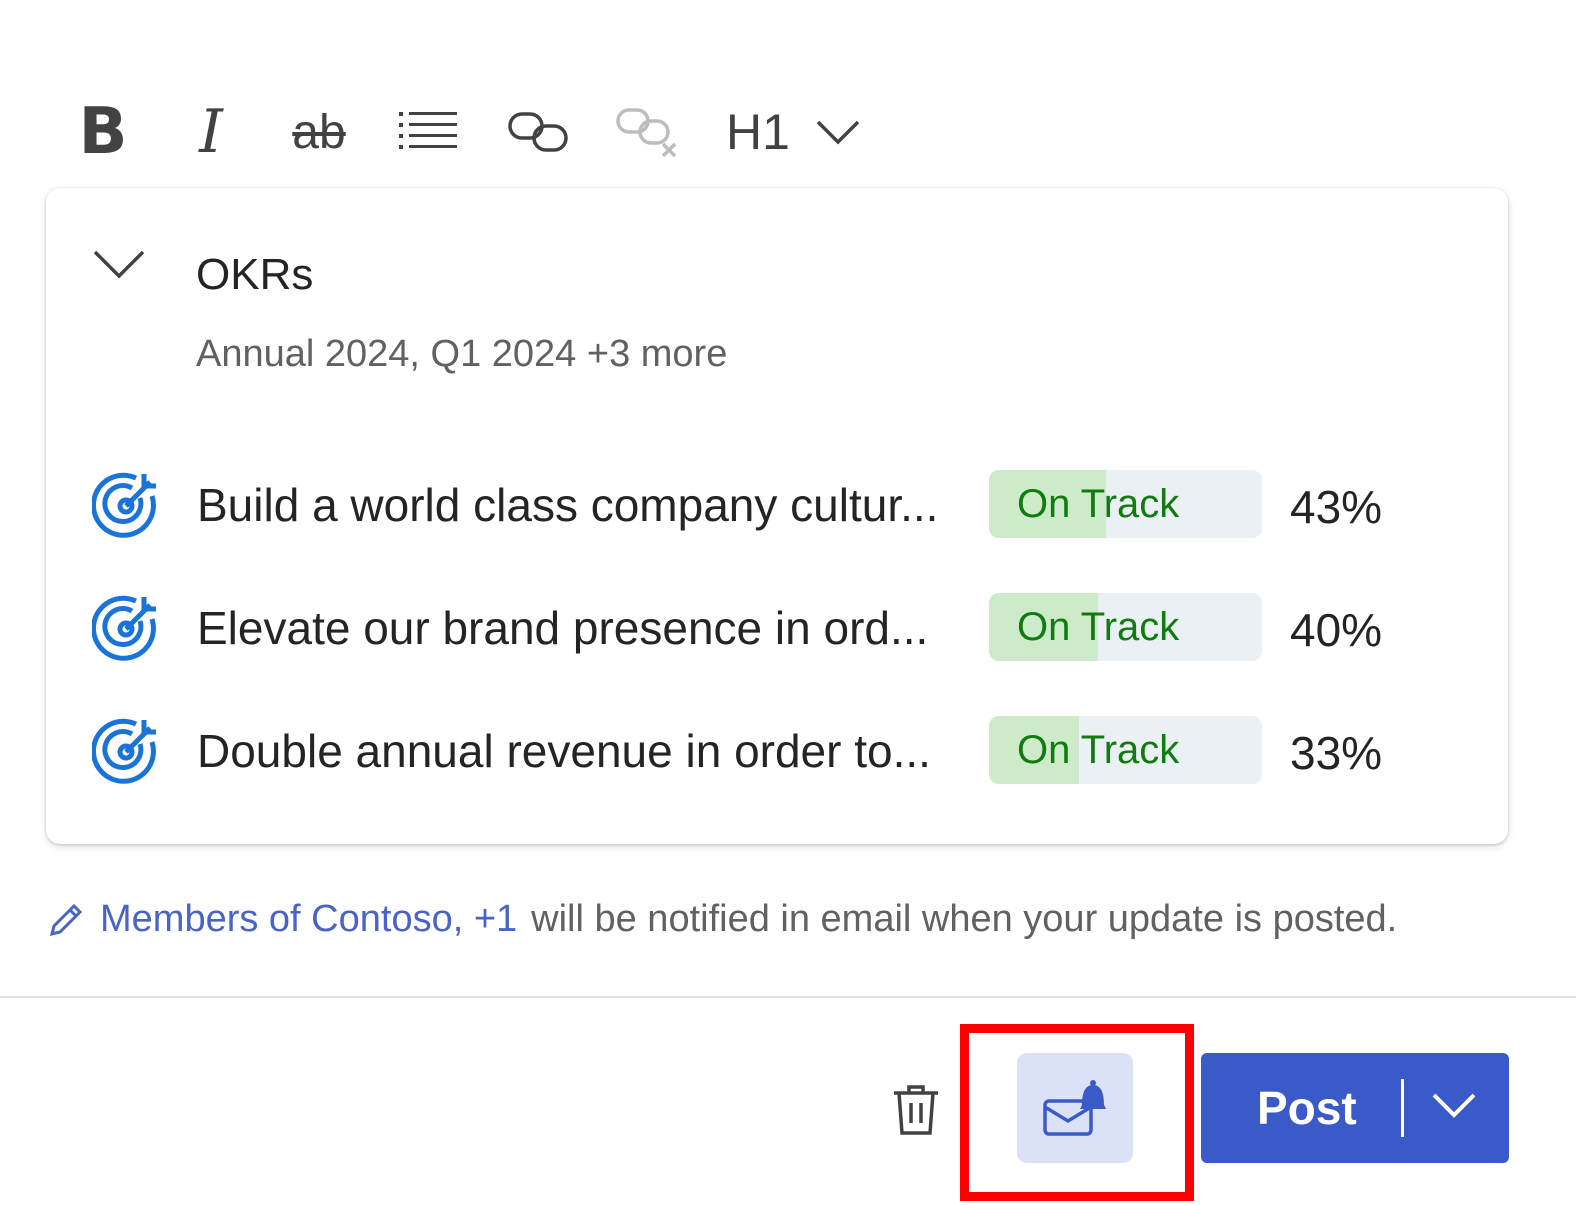 Image resolution: width=1576 pixels, height=1205 pixels. Describe the element at coordinates (319, 132) in the screenshot. I see `strikethrough-button: ab` at that location.